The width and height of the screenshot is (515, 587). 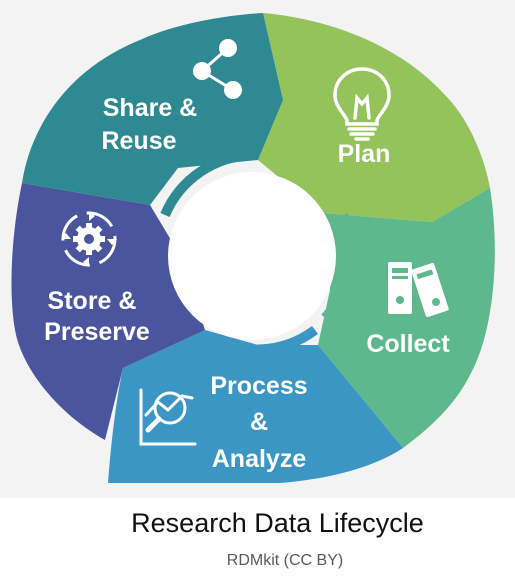 I want to click on stage-label-plan: Plan, so click(x=364, y=154).